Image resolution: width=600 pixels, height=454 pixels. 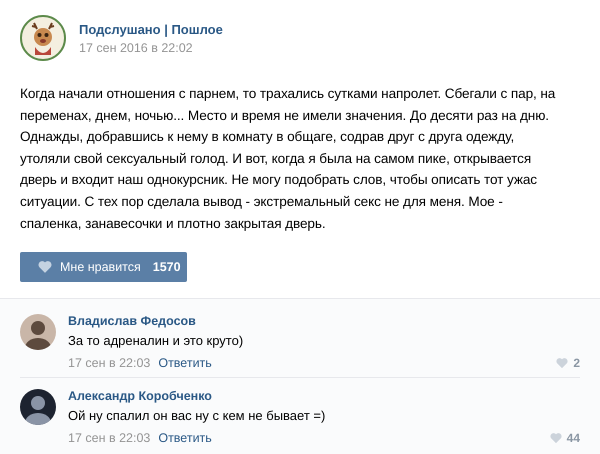 I want to click on like-count: 2, so click(x=576, y=363).